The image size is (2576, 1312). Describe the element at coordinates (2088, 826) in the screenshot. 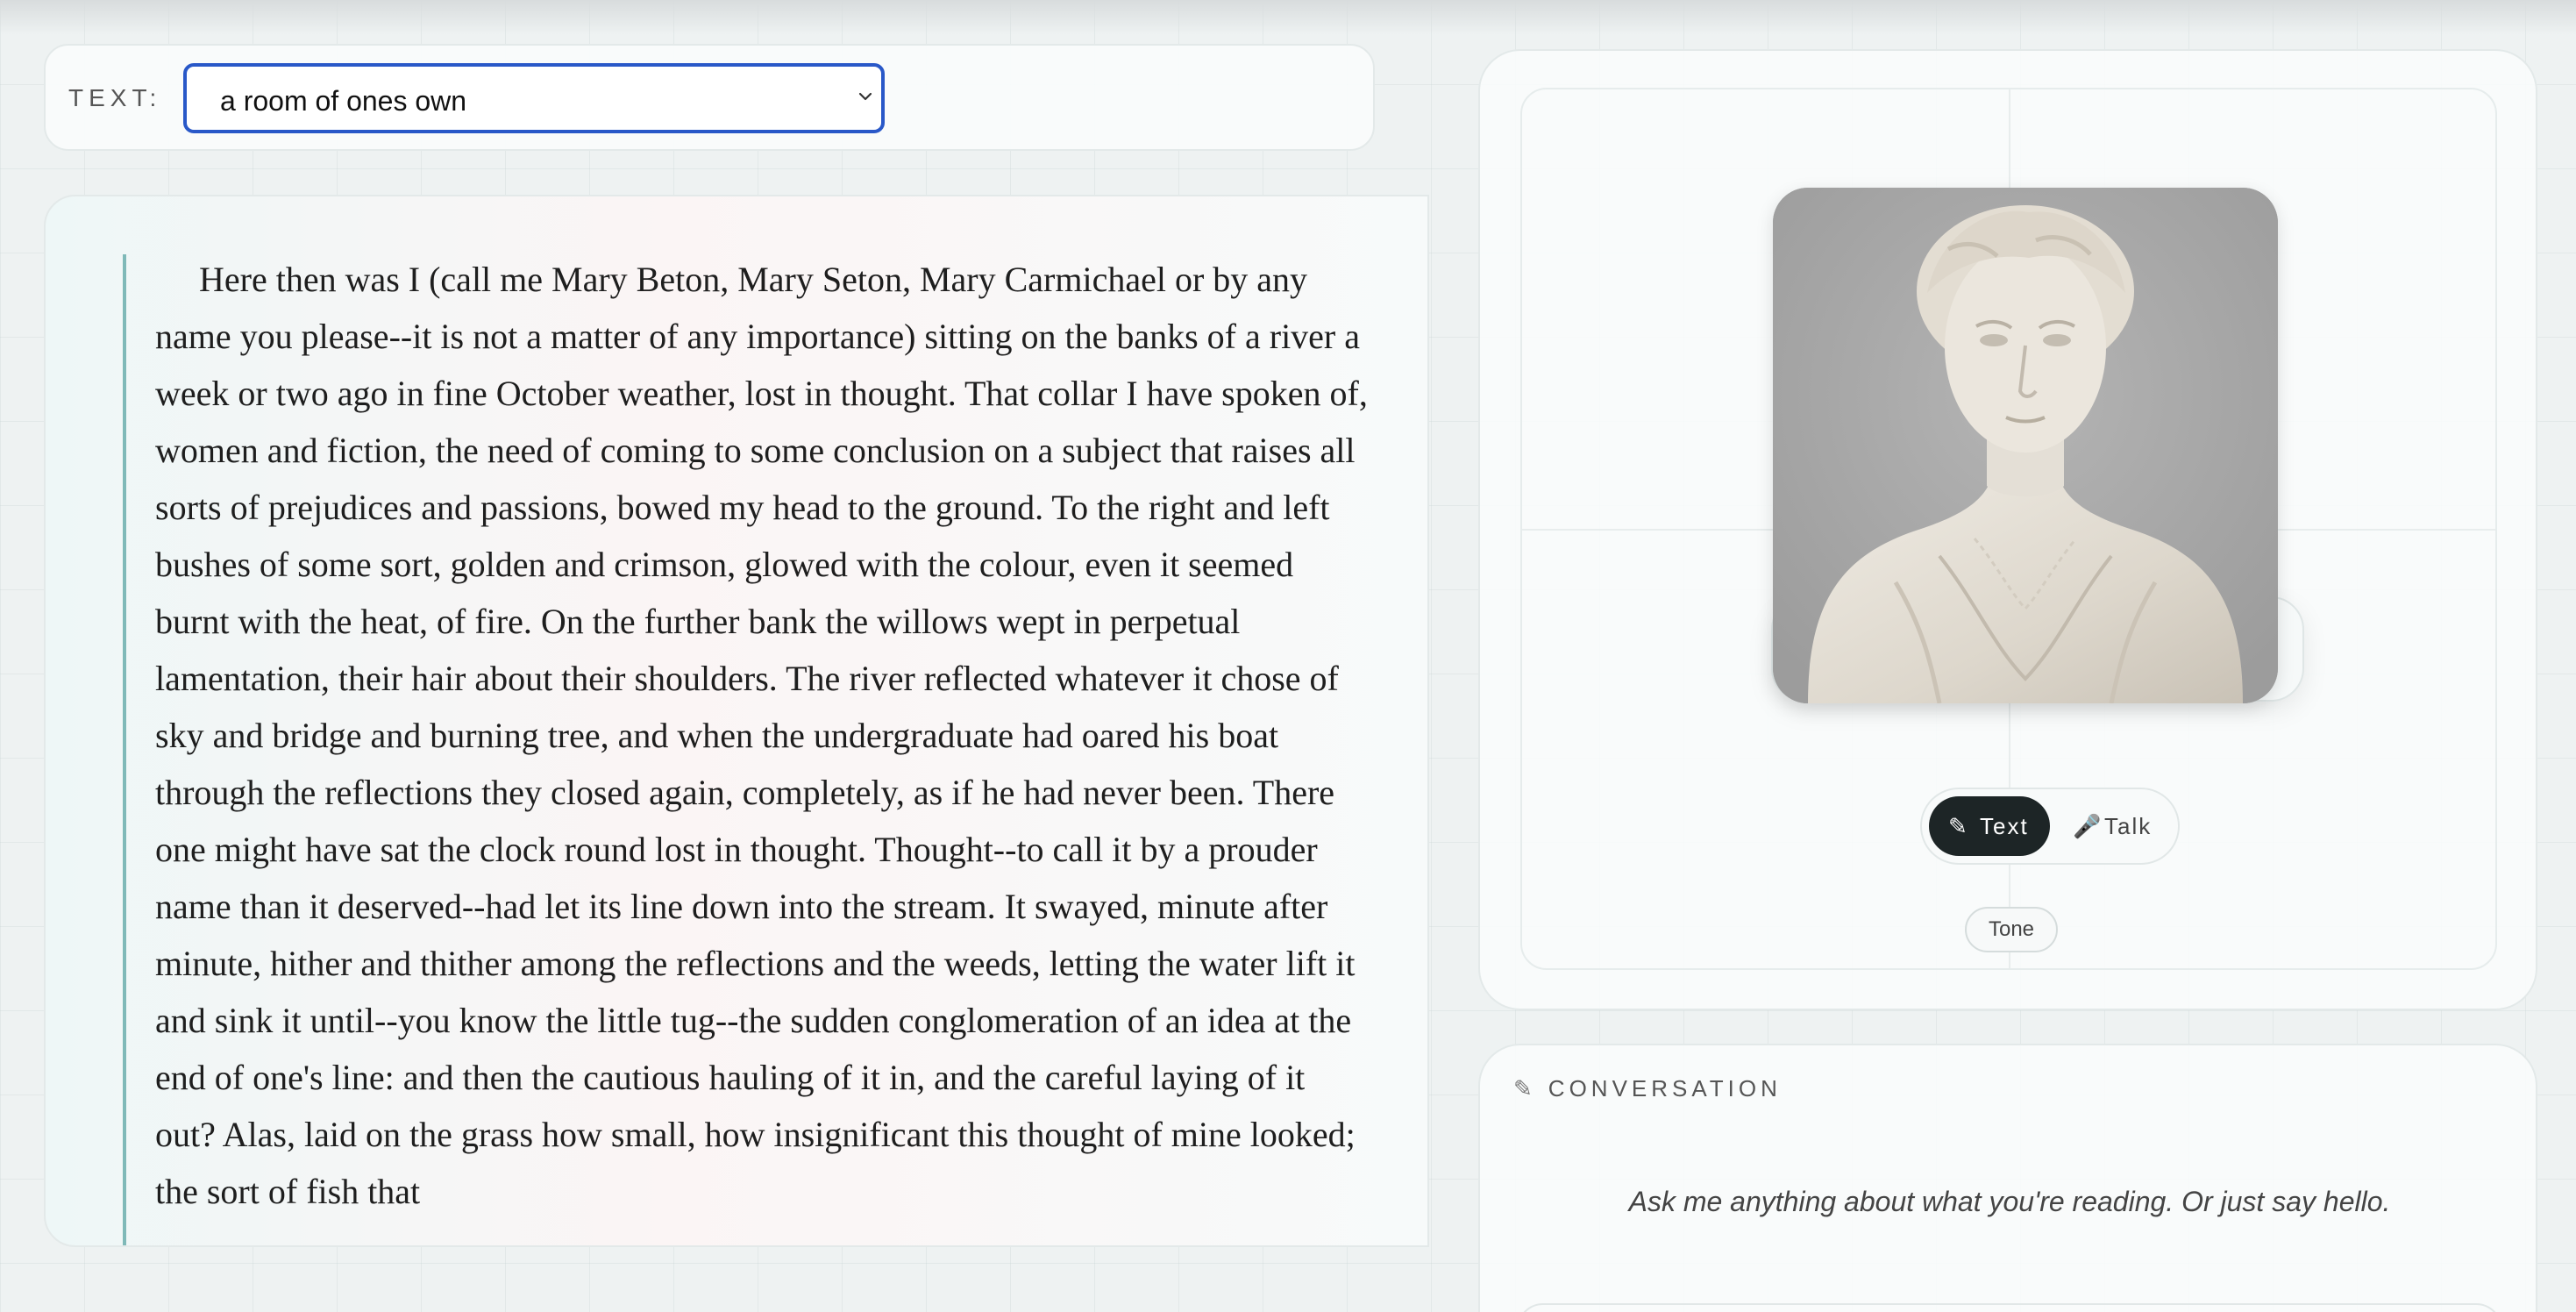

I see `microphone-icon: 🎤` at that location.